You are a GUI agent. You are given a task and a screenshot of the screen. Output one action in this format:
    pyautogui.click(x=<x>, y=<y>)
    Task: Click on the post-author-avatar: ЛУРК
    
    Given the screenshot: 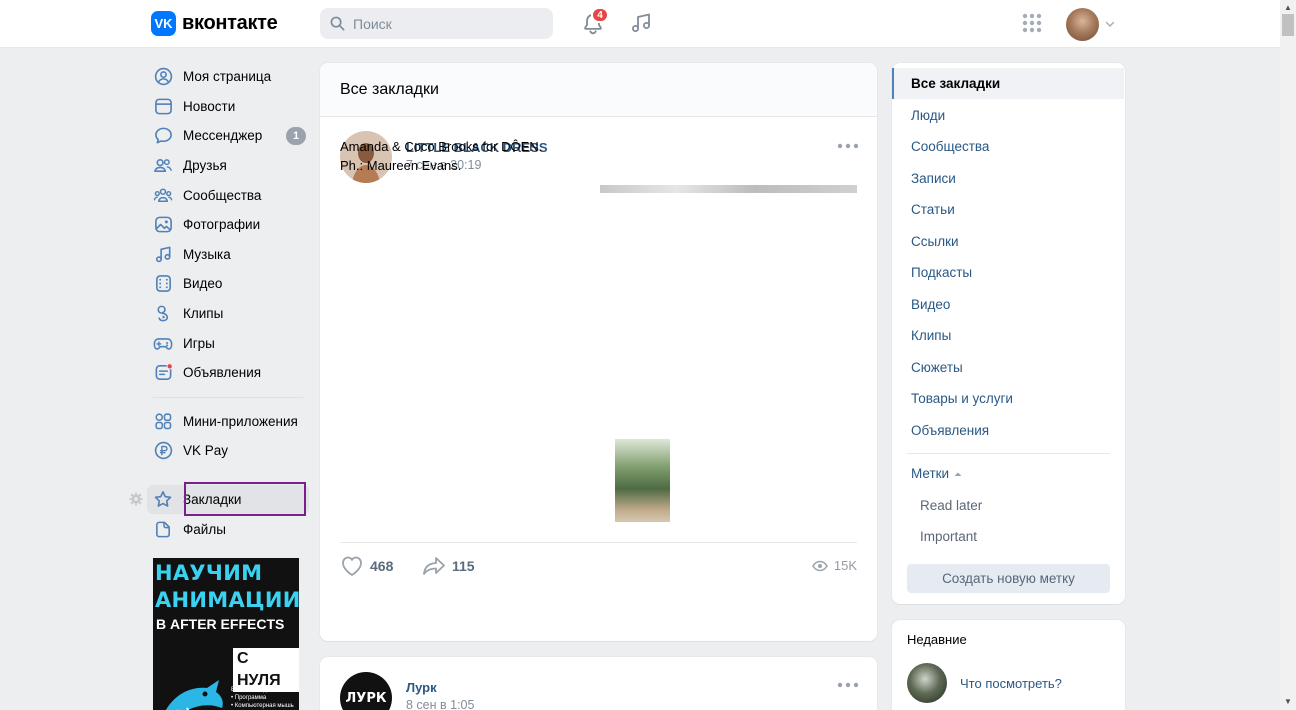 What is the action you would take?
    pyautogui.click(x=366, y=691)
    